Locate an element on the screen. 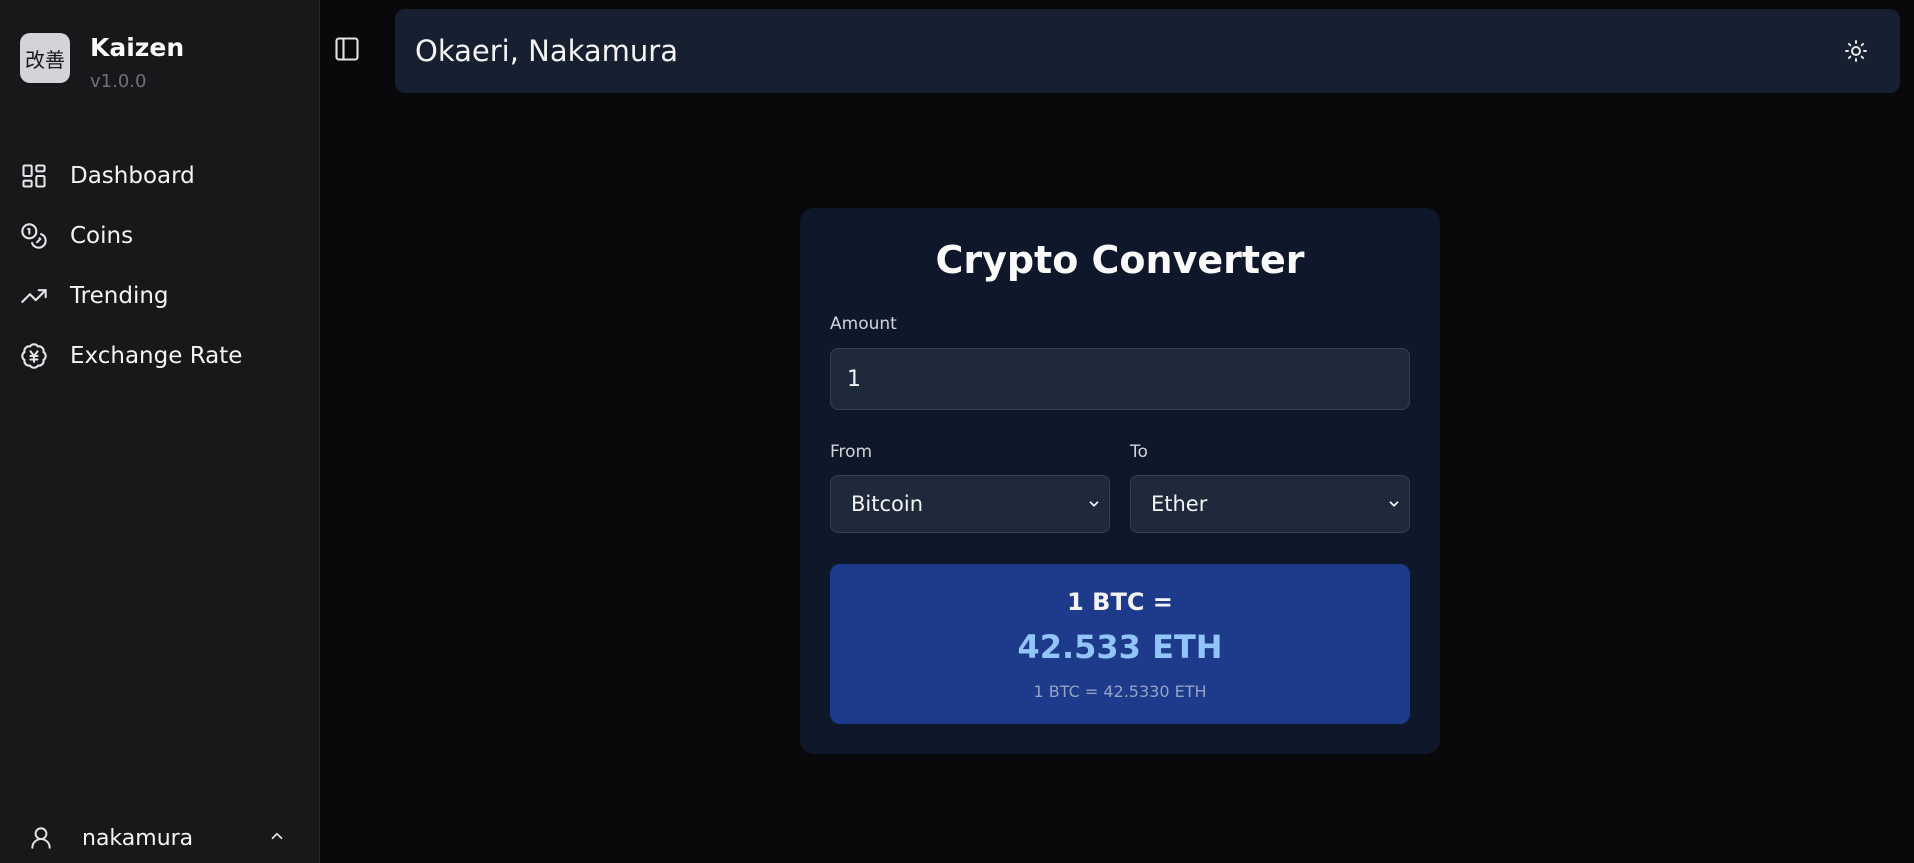 The image size is (1914, 863). chevron-up-icon is located at coordinates (277, 836).